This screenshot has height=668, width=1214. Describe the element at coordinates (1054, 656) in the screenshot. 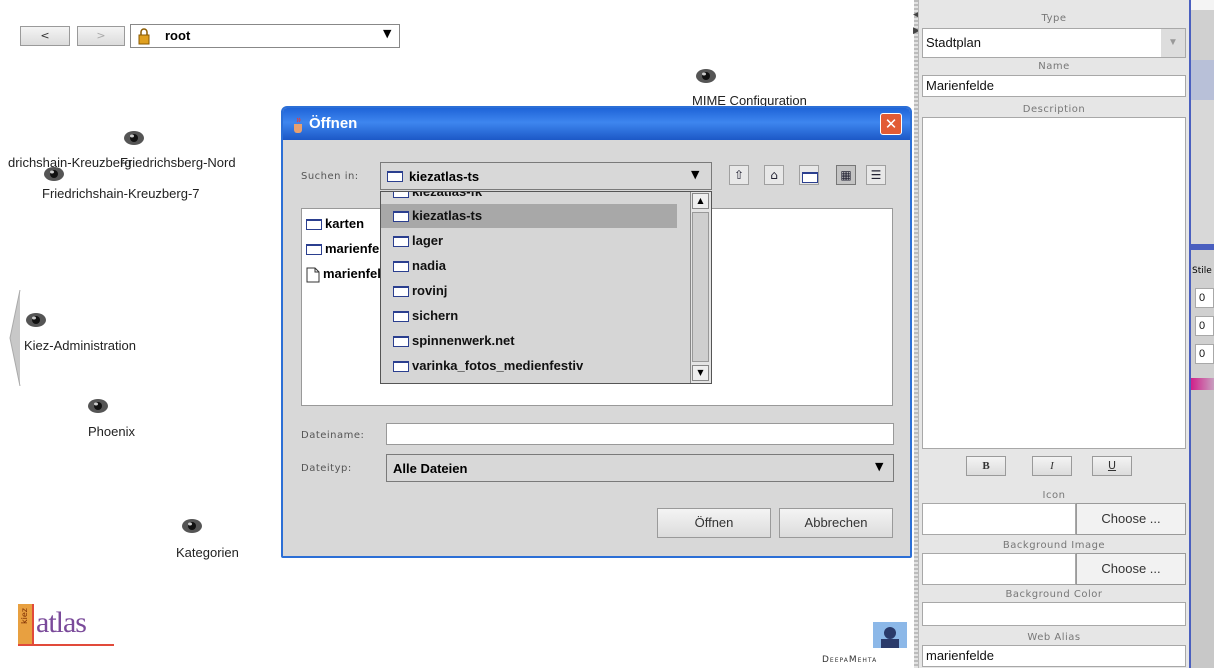

I see `web-alias-field: marienfelde` at that location.